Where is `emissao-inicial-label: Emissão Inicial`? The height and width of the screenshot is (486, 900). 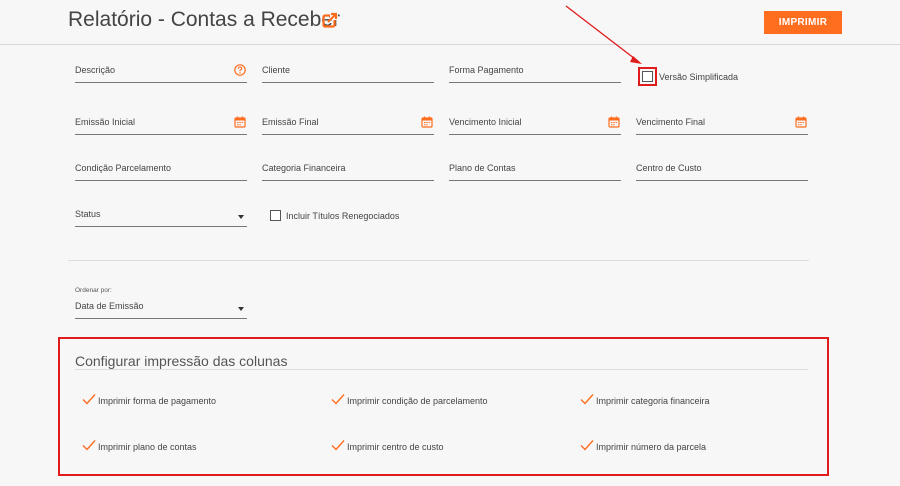
emissao-inicial-label: Emissão Inicial is located at coordinates (105, 122).